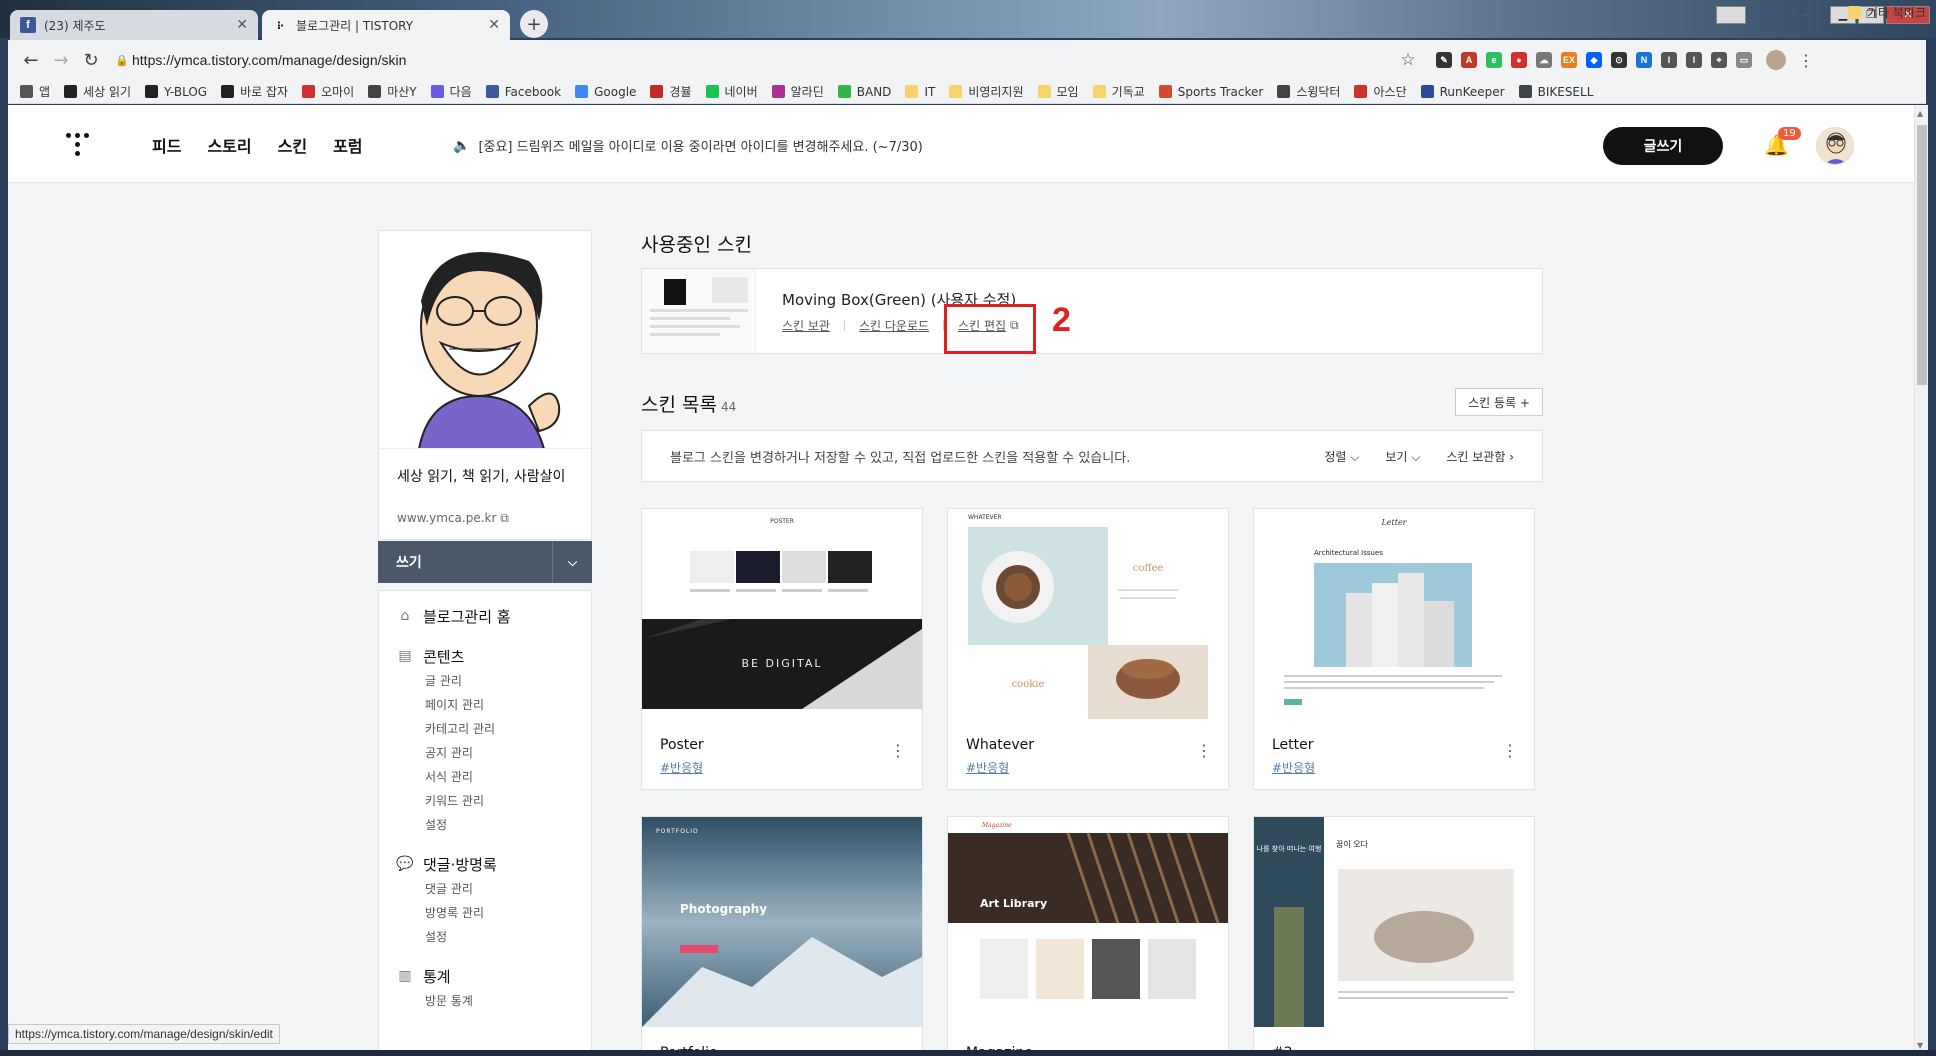  I want to click on scroll-up-icon: ▲, so click(1920, 113).